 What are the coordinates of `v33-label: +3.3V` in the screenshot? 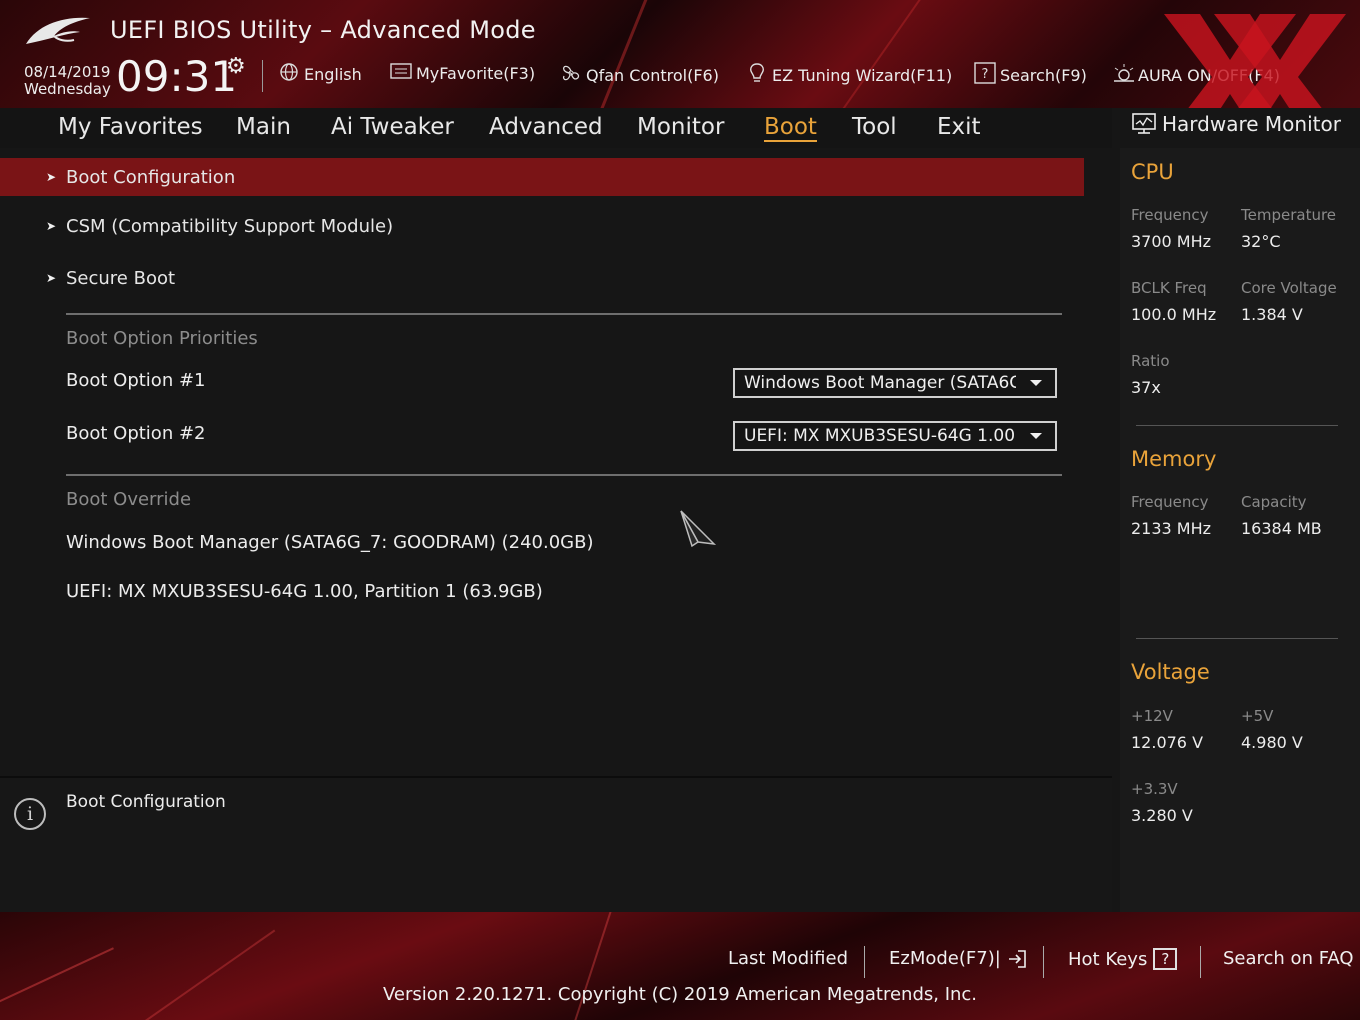 It's located at (1154, 789).